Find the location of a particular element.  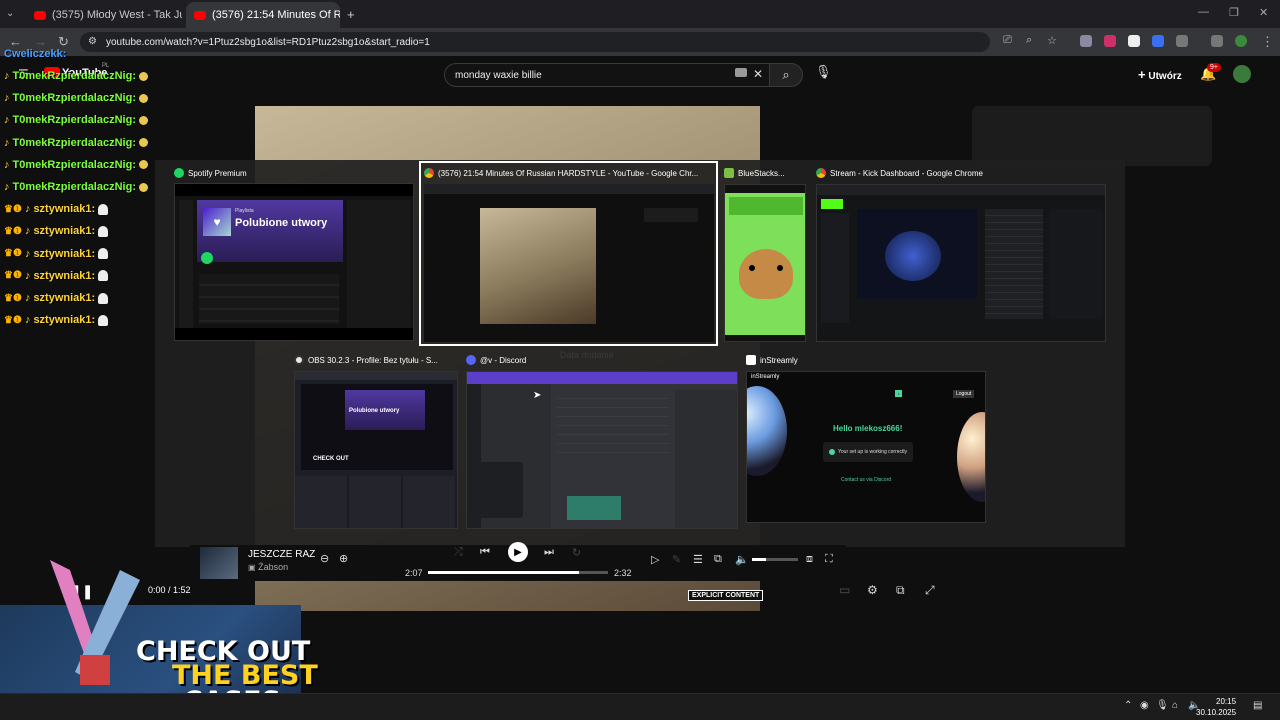

obs-thumbnail: Polubione utwory CHECK OUT is located at coordinates (376, 450).